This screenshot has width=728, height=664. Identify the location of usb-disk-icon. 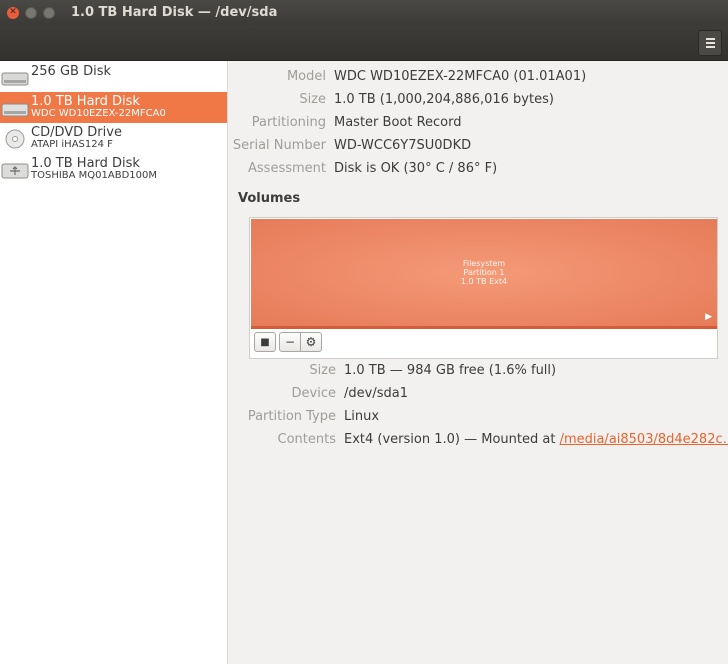
(15, 170).